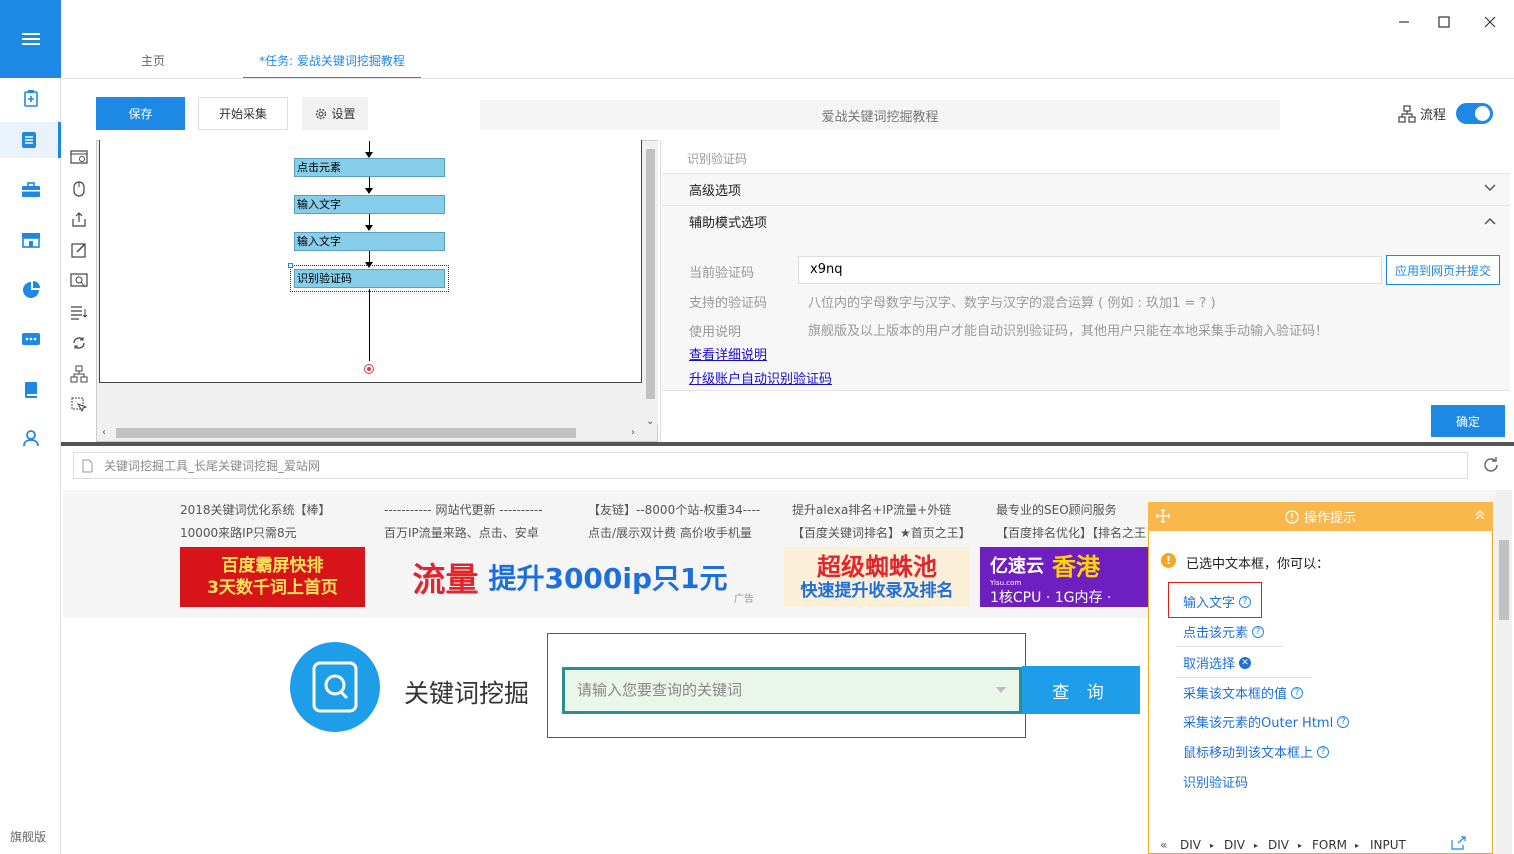  Describe the element at coordinates (1490, 188) in the screenshot. I see `chevron-down-icon` at that location.